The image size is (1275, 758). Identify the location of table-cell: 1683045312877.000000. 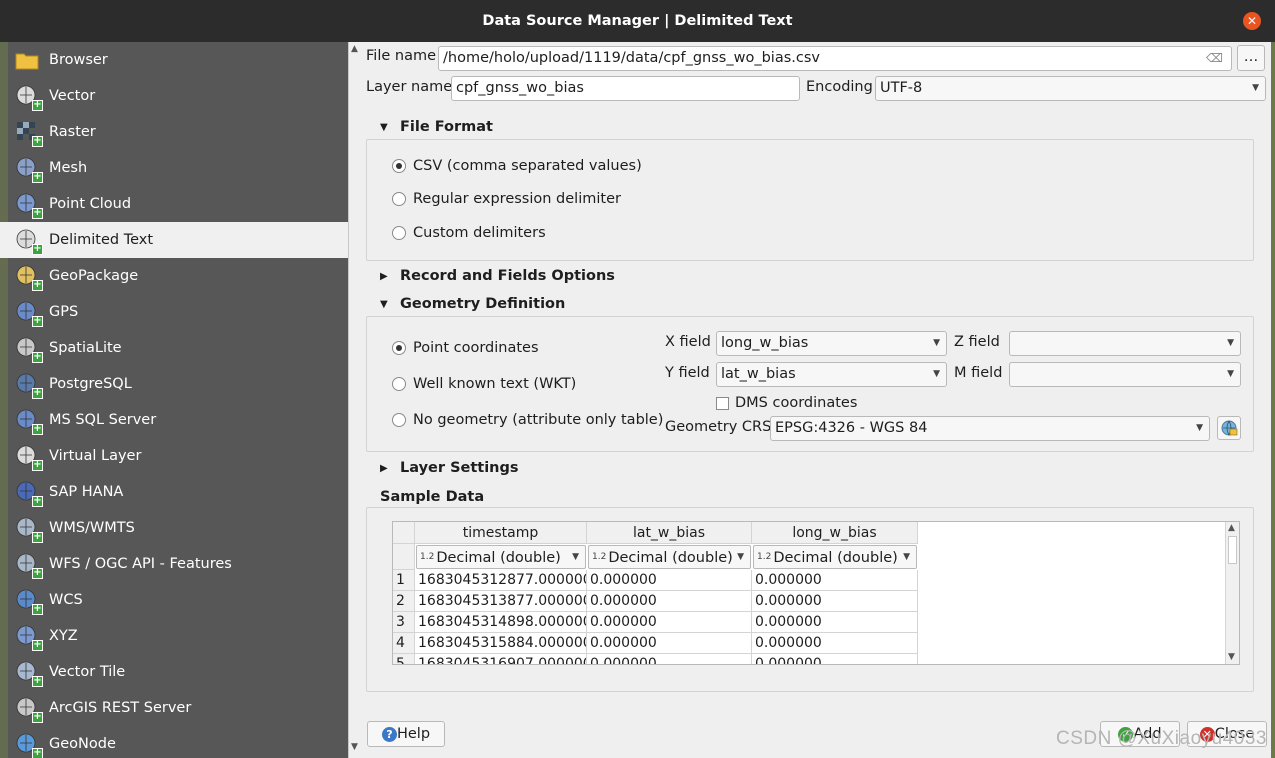
(501, 580).